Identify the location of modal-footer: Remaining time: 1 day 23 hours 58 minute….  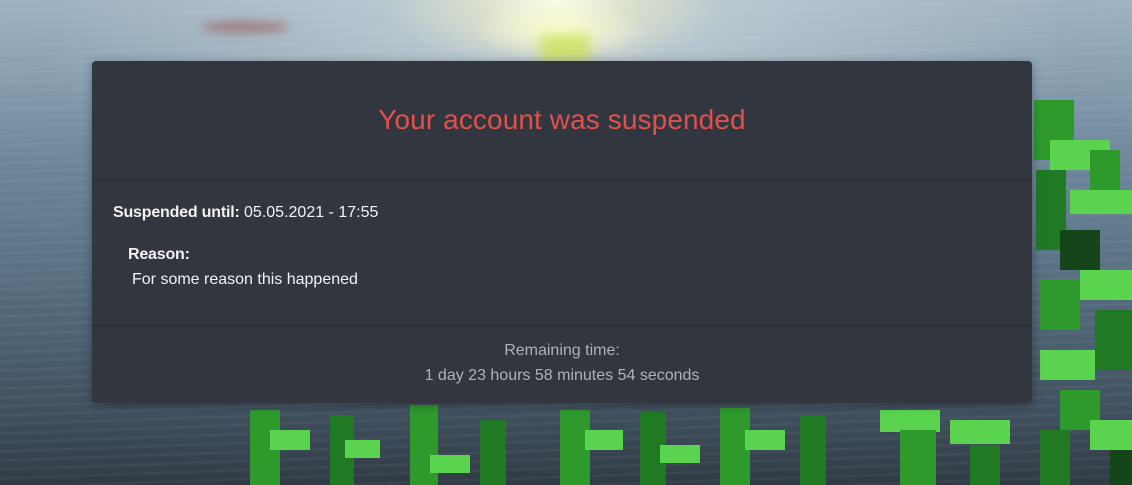
(562, 355).